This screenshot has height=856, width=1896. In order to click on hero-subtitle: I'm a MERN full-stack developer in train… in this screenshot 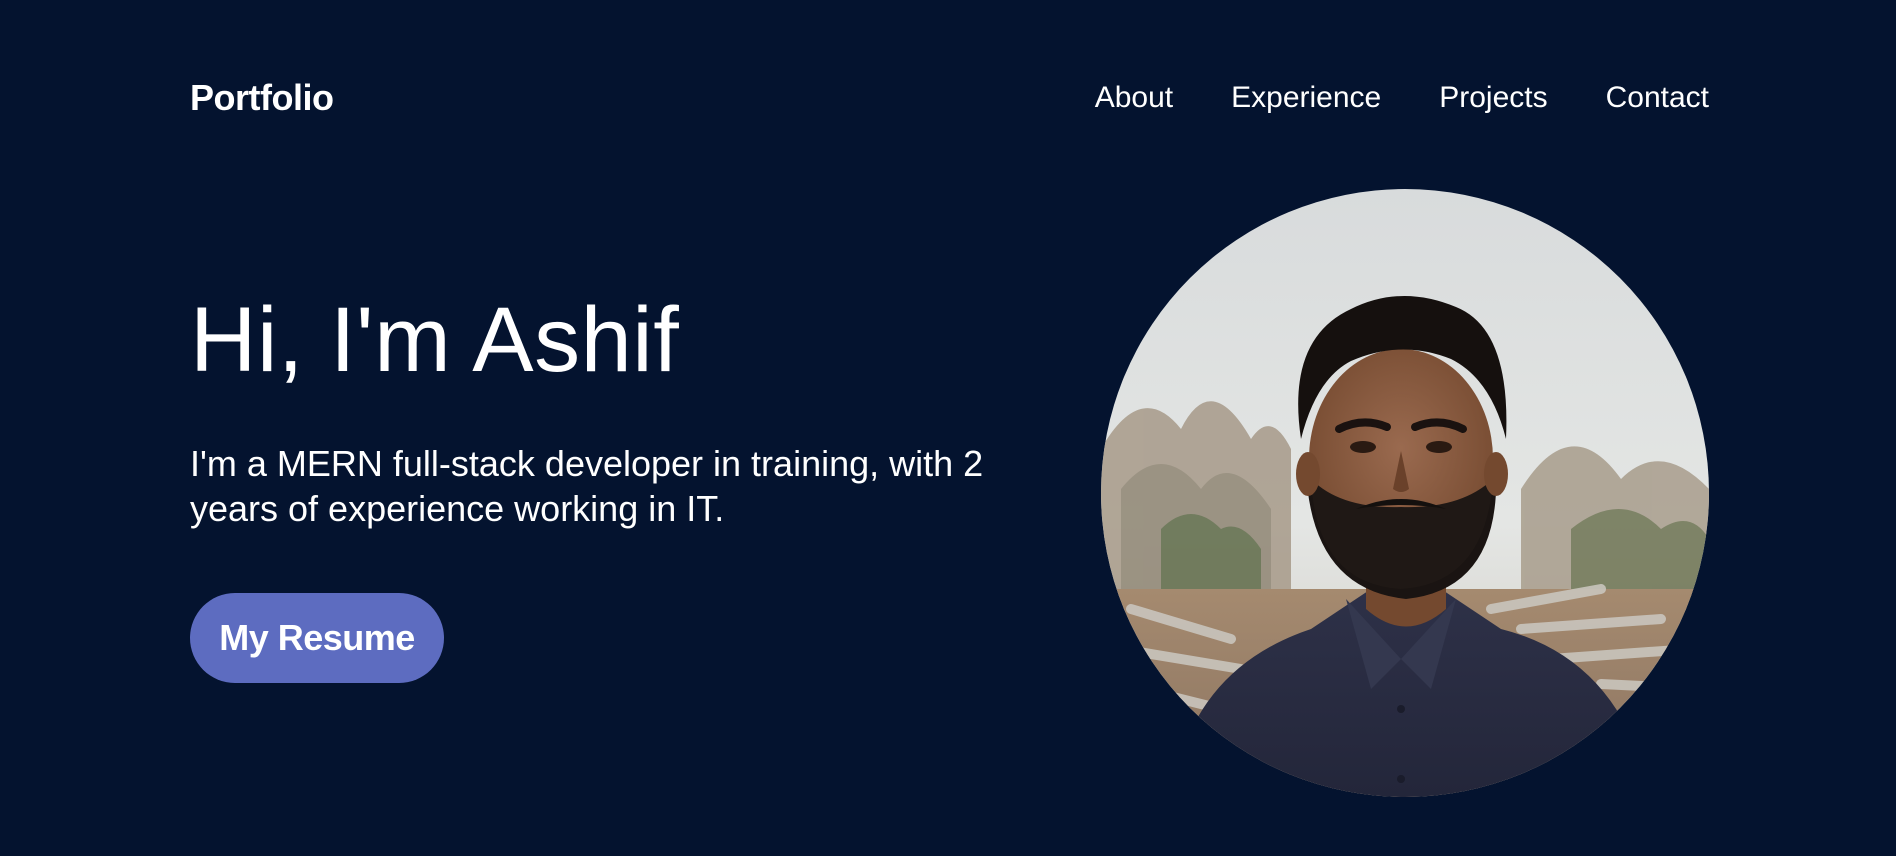, I will do `click(587, 486)`.